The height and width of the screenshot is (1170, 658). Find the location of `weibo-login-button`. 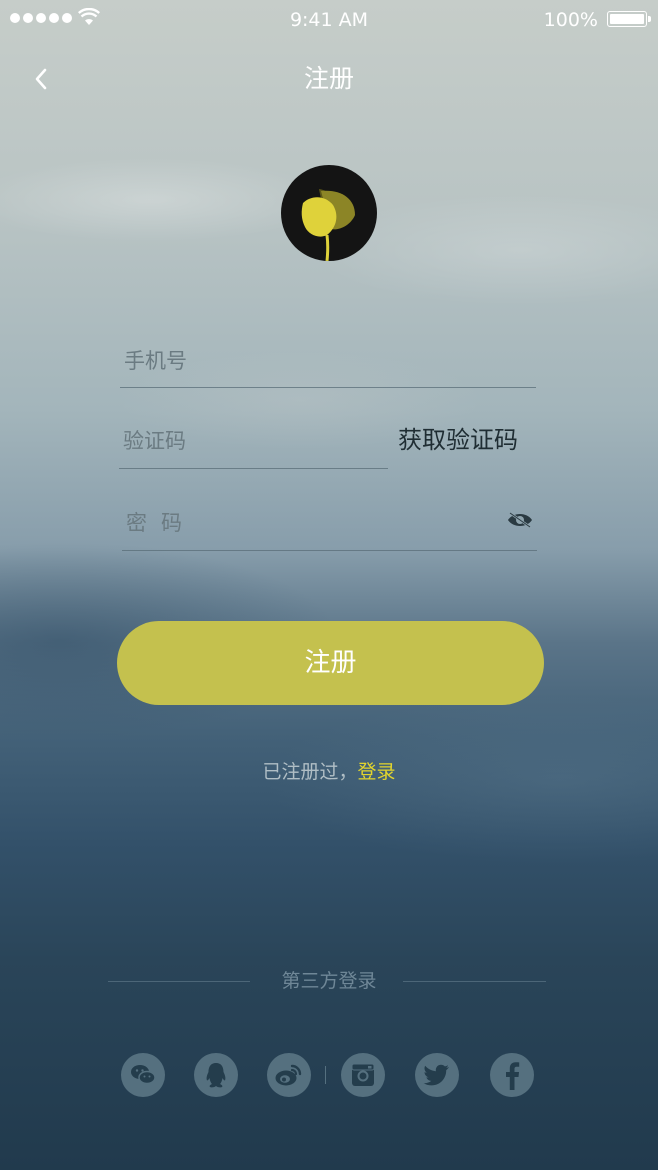

weibo-login-button is located at coordinates (289, 1075).